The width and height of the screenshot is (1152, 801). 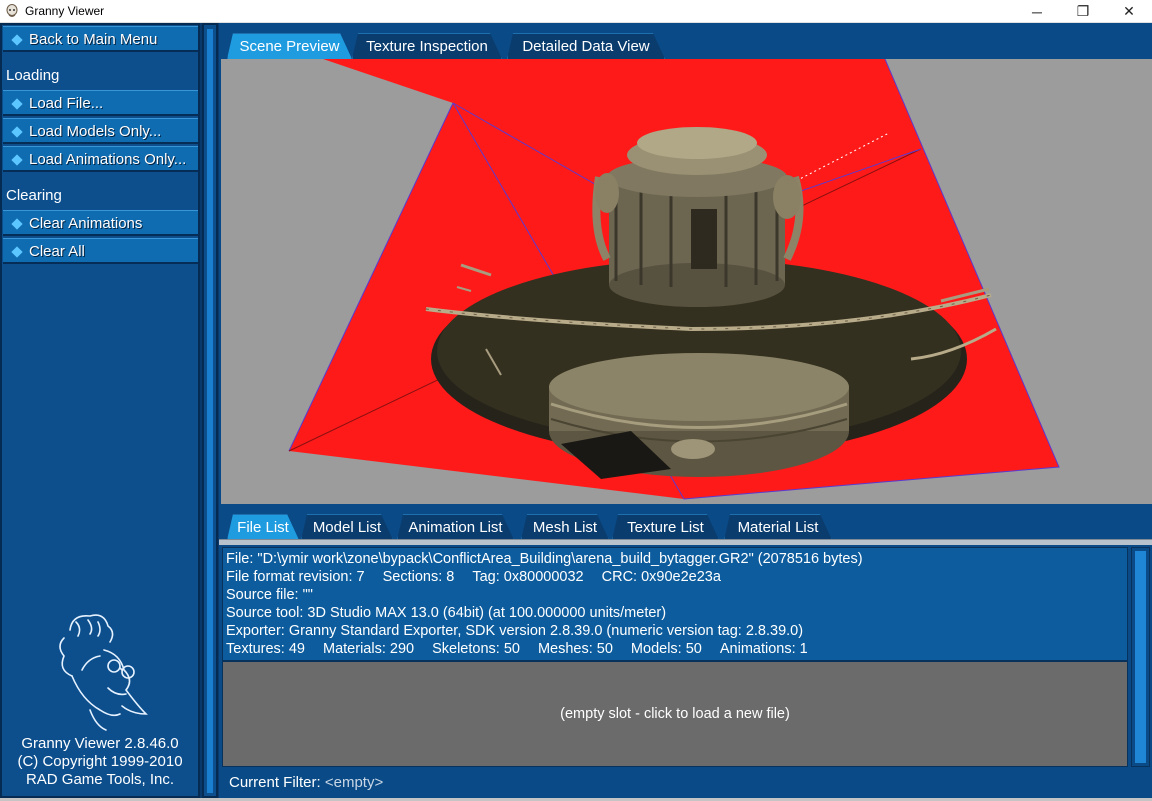 What do you see at coordinates (476, 649) in the screenshot?
I see `skeletons-count: Skeletons: 50` at bounding box center [476, 649].